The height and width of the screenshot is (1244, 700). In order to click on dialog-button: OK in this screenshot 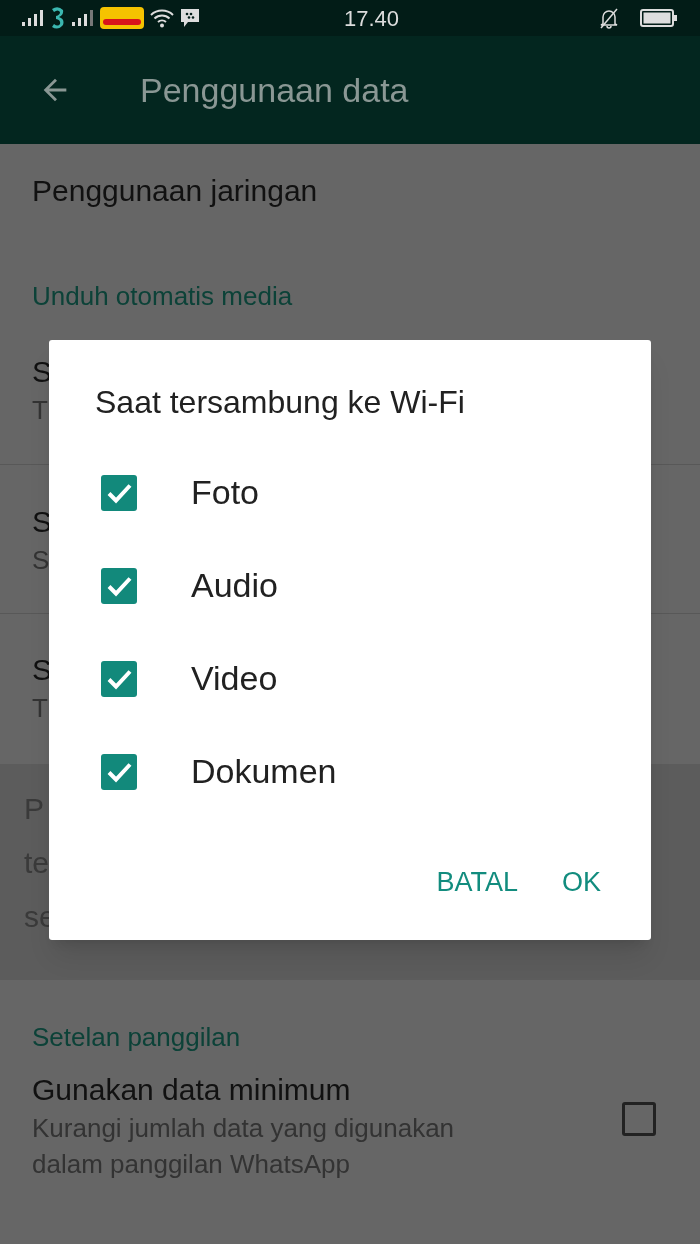, I will do `click(581, 881)`.